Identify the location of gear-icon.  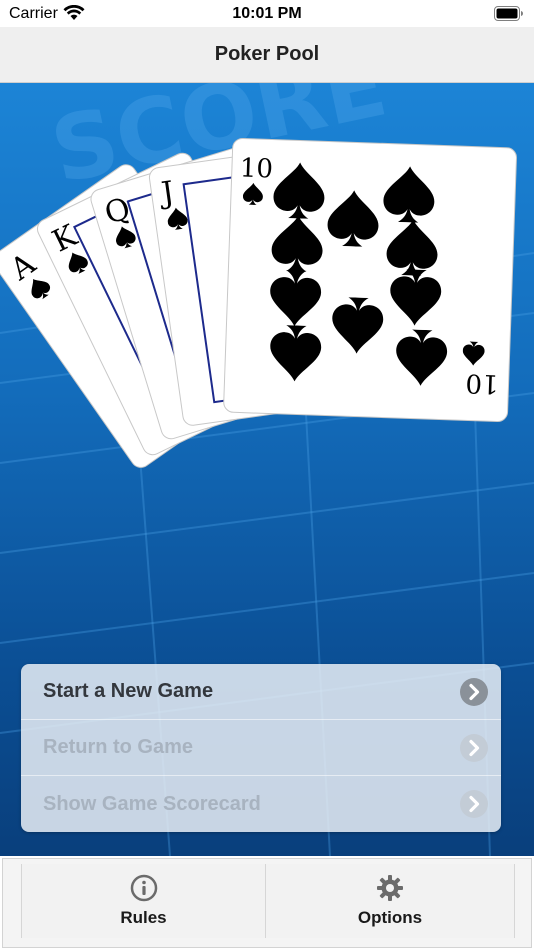
(390, 888).